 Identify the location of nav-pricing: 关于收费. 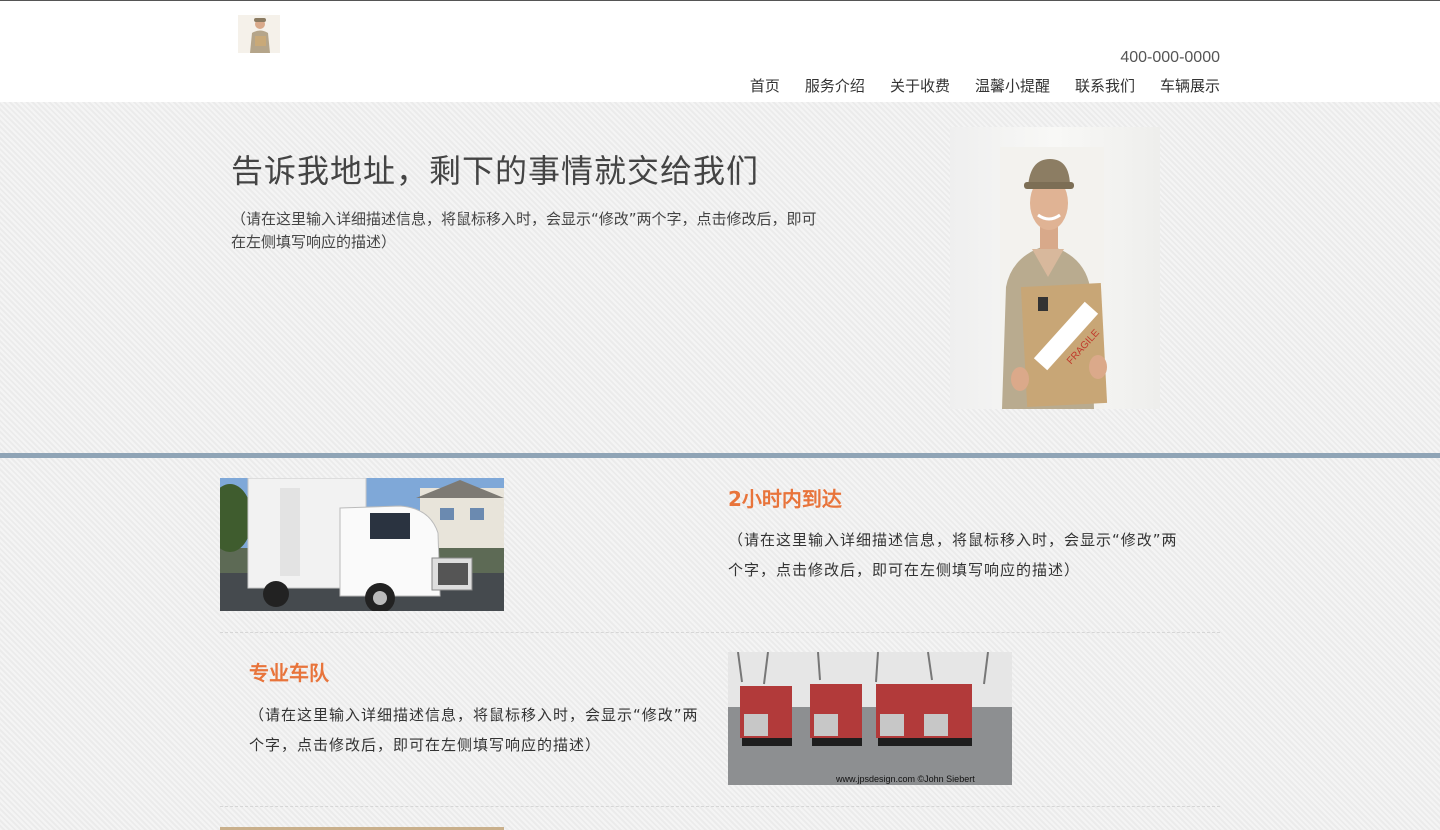
(920, 85).